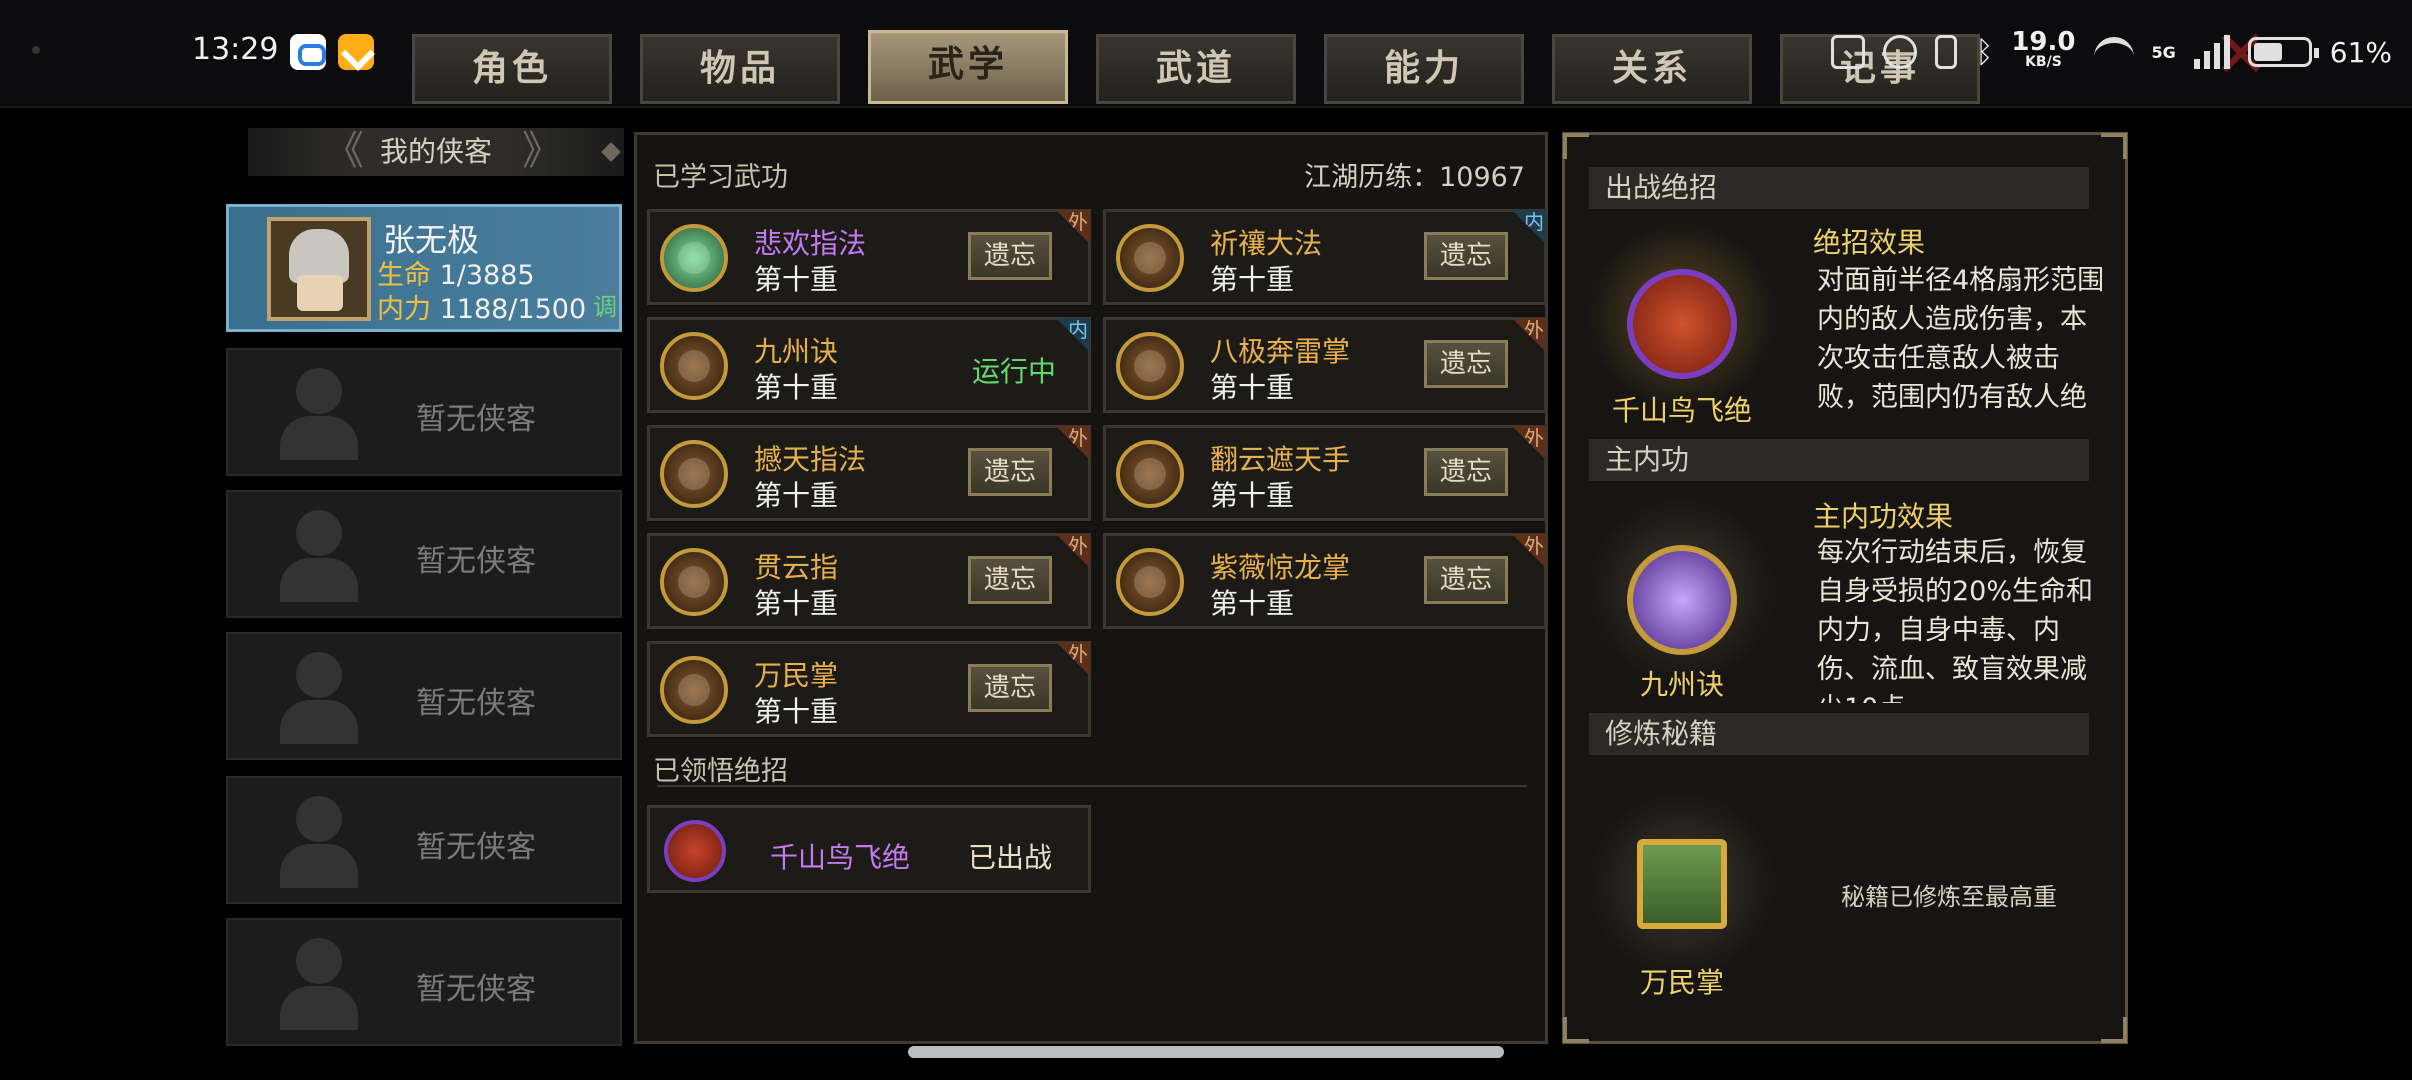 The height and width of the screenshot is (1080, 2412). I want to click on skill-card: 万民掌 第十重 遗忘外, so click(869, 689).